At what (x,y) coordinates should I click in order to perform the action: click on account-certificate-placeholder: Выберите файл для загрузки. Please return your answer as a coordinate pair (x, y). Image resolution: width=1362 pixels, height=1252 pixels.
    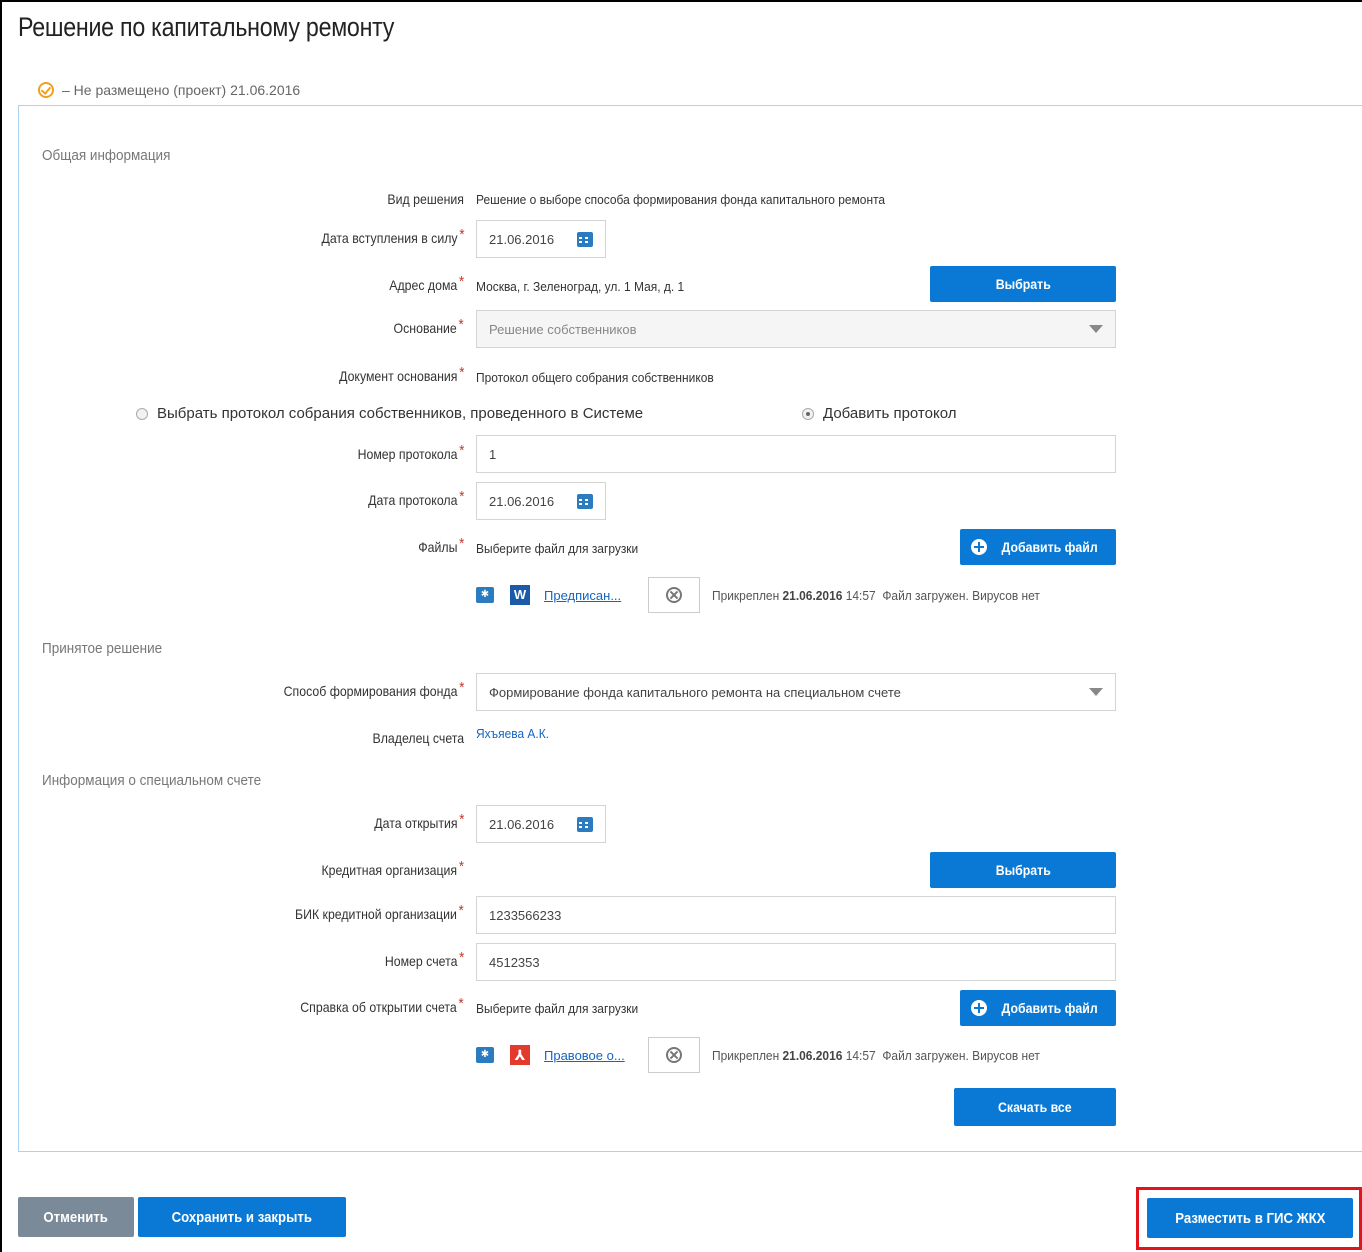
    Looking at the image, I should click on (557, 1008).